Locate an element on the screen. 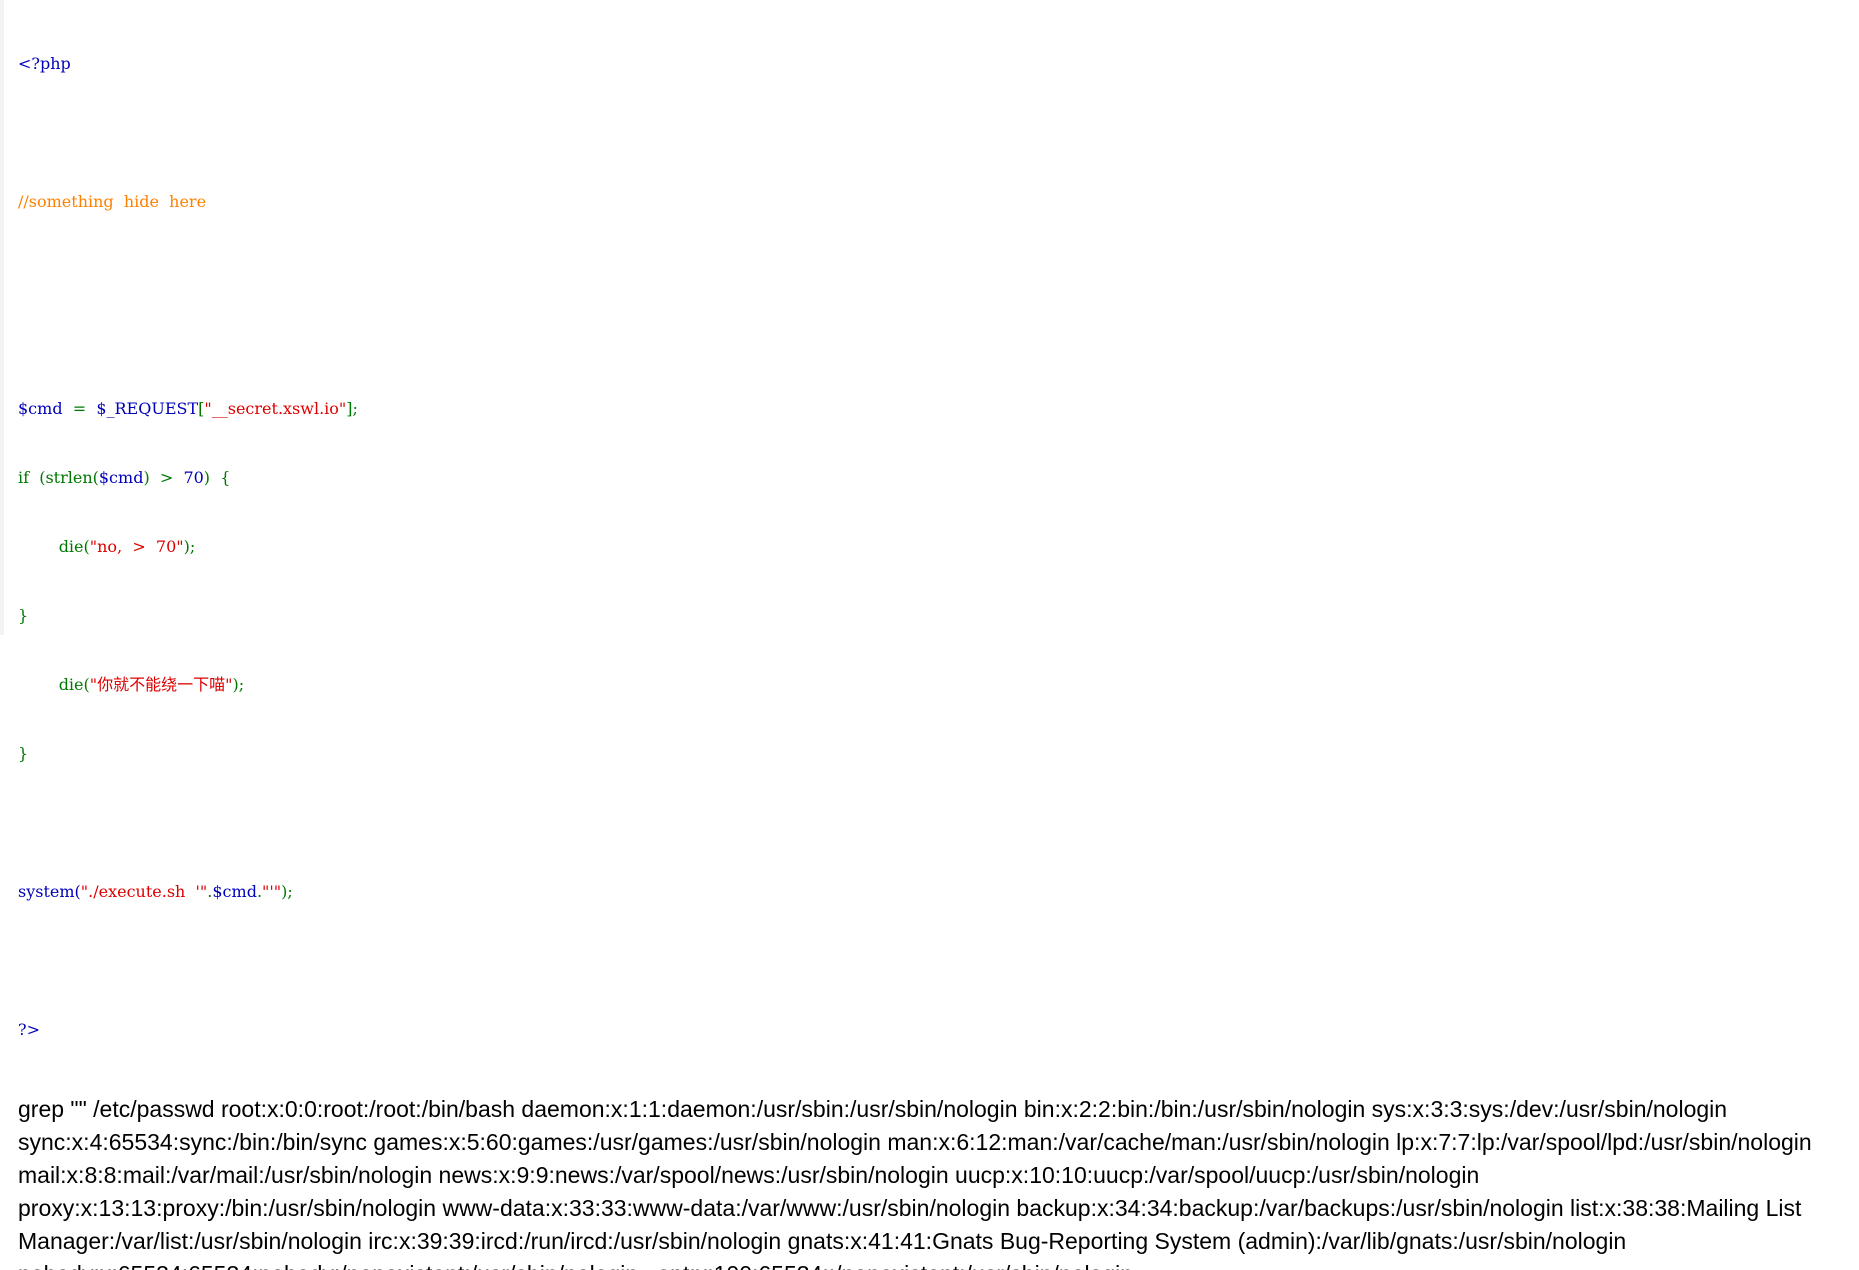 This screenshot has height=1270, width=1859. code-line-if: if (strlen($cmd) > 70) { is located at coordinates (933, 477).